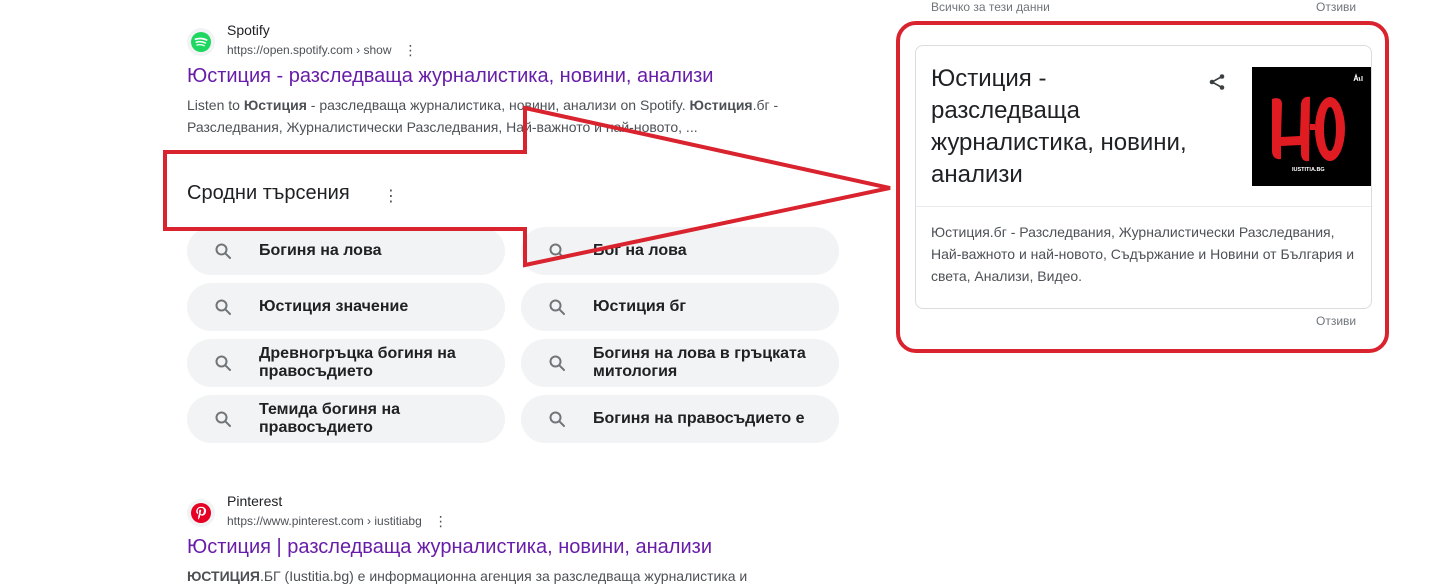  Describe the element at coordinates (1311, 126) in the screenshot. I see `iustitia-logo: IUSTITIA.BG` at that location.